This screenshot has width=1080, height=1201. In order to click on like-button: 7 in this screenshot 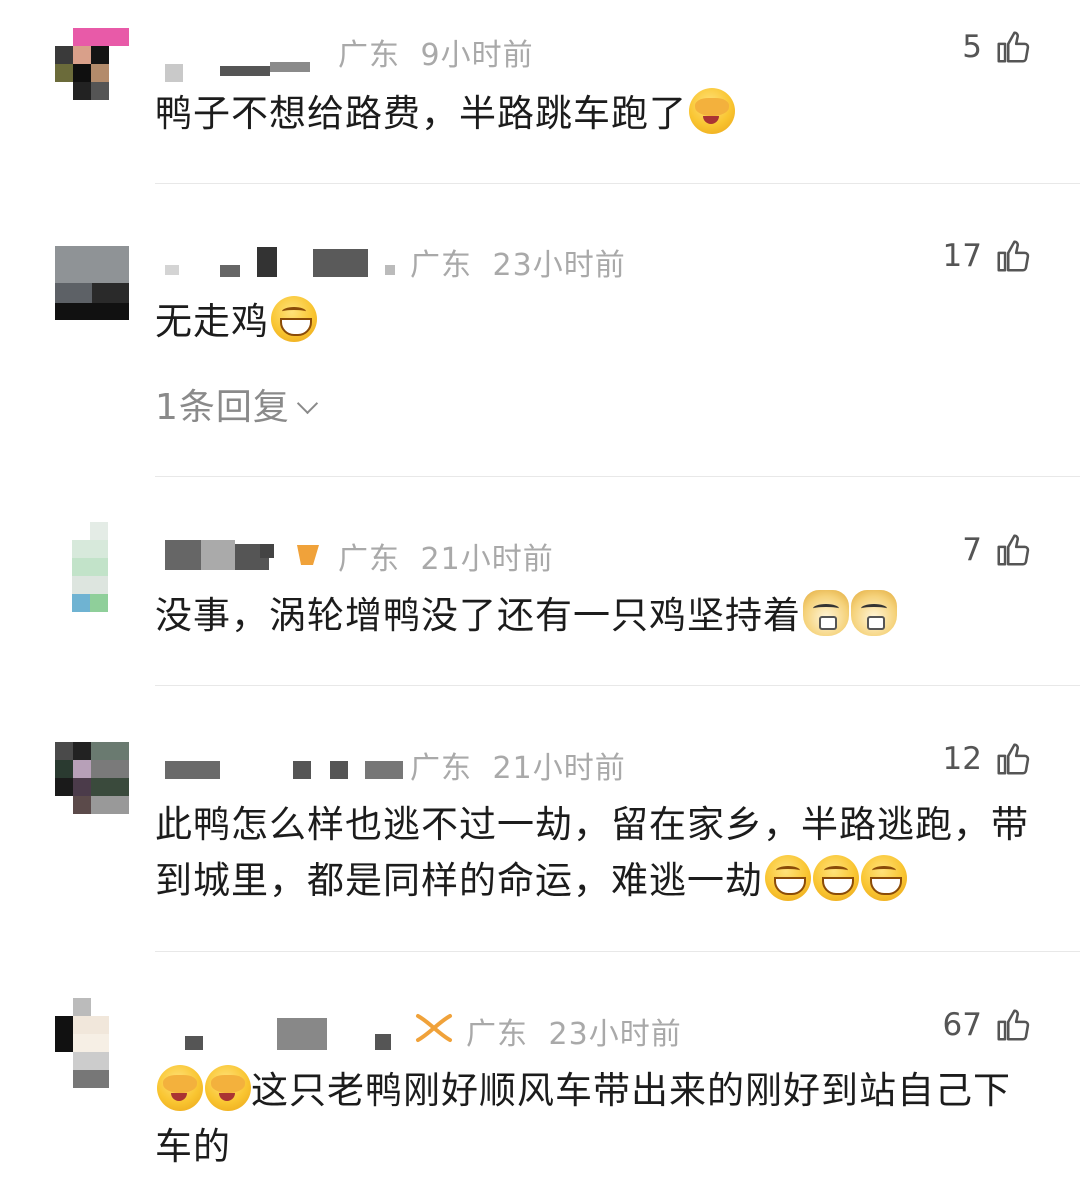, I will do `click(997, 550)`.